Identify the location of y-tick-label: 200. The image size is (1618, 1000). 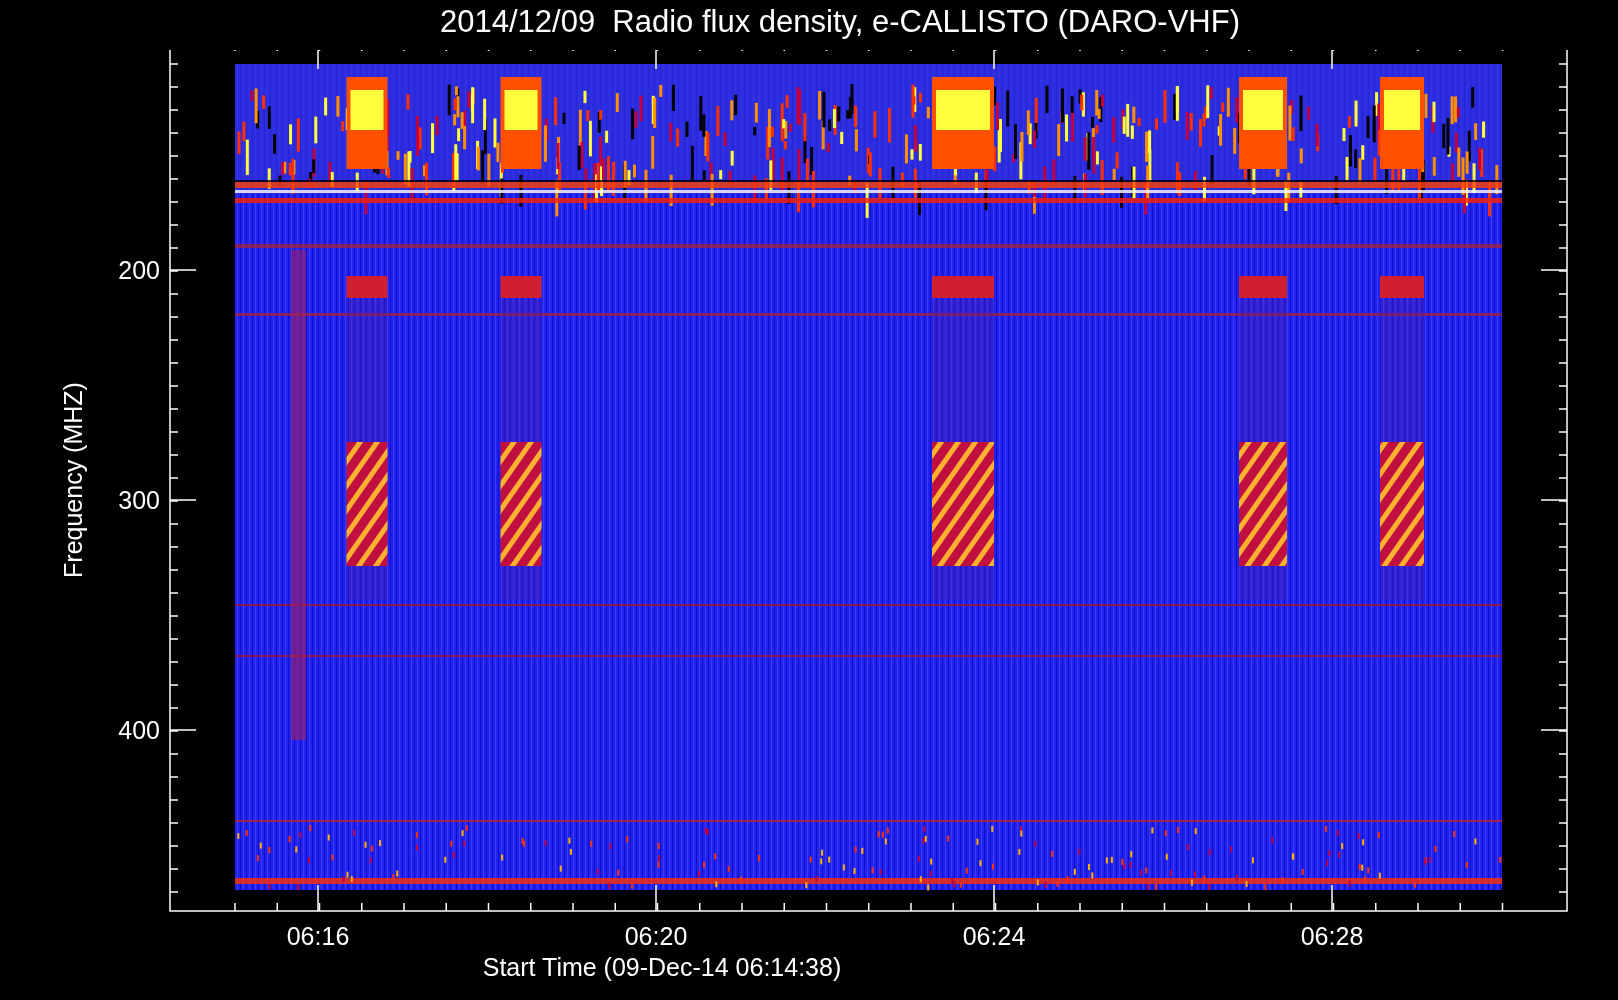
(139, 270).